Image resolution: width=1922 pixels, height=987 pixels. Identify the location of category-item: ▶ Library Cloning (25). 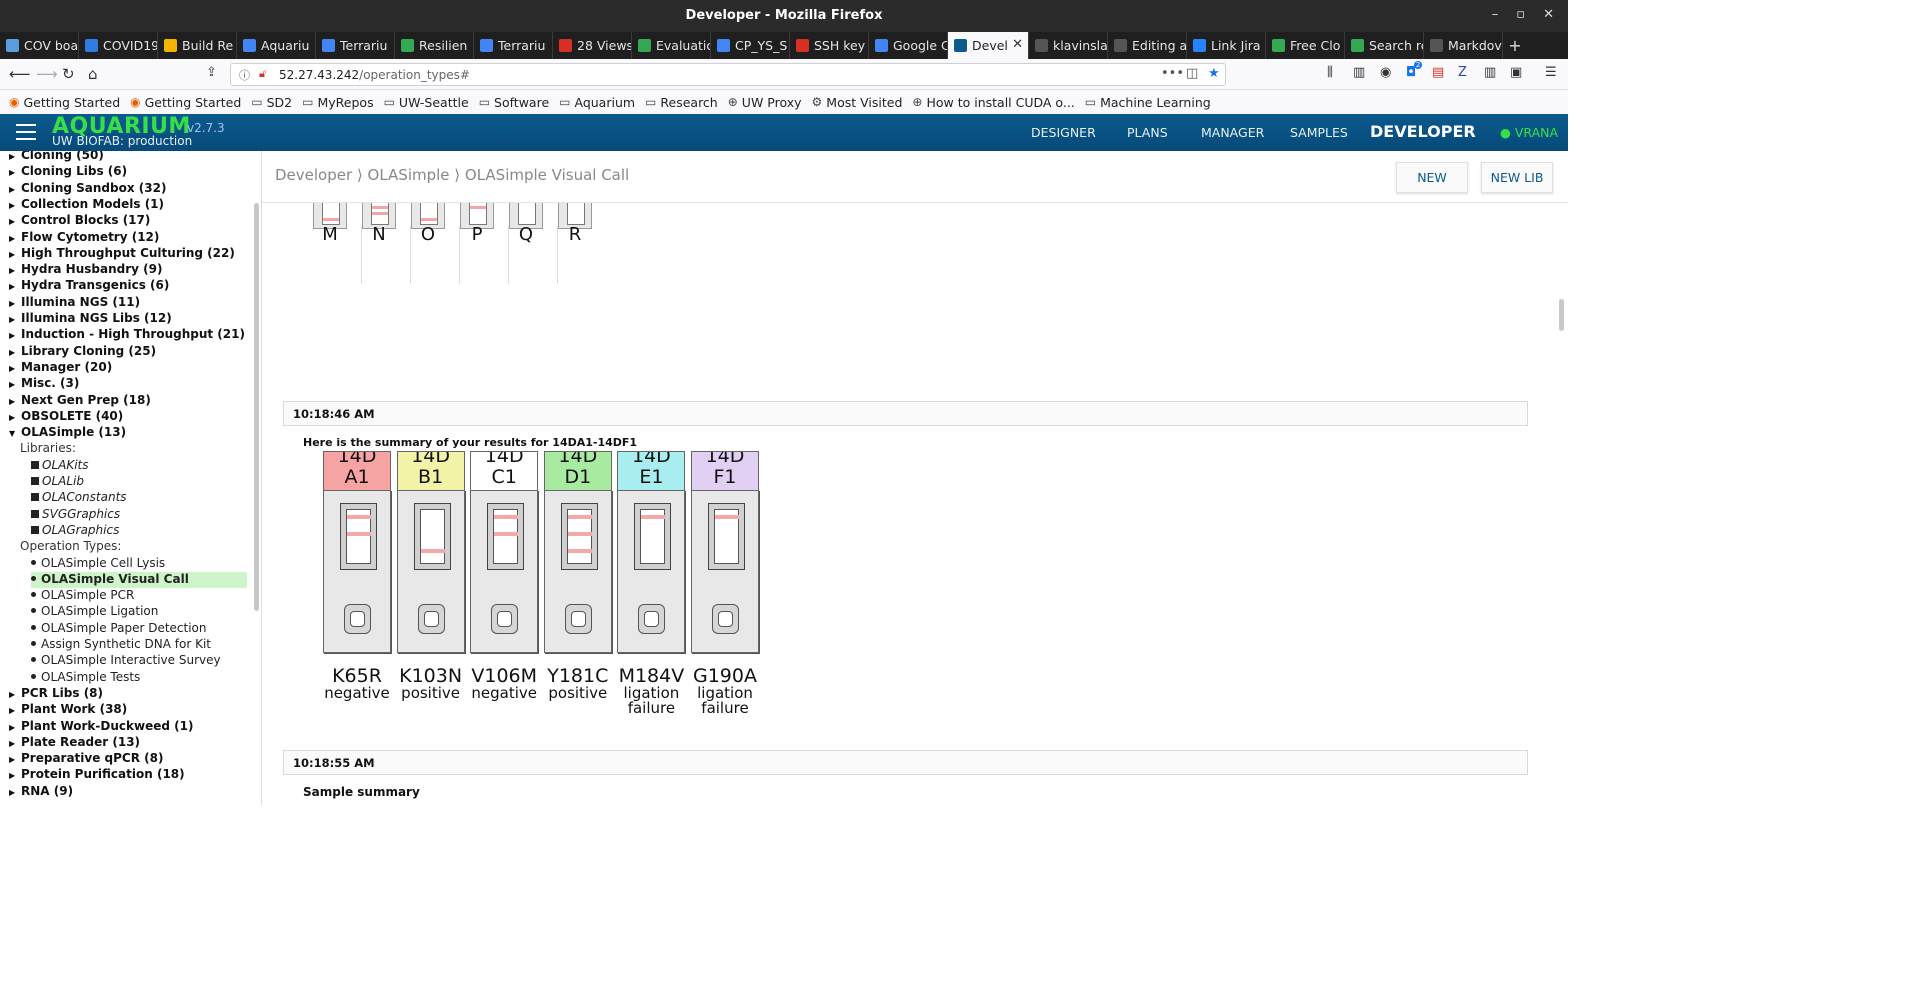
(82, 351).